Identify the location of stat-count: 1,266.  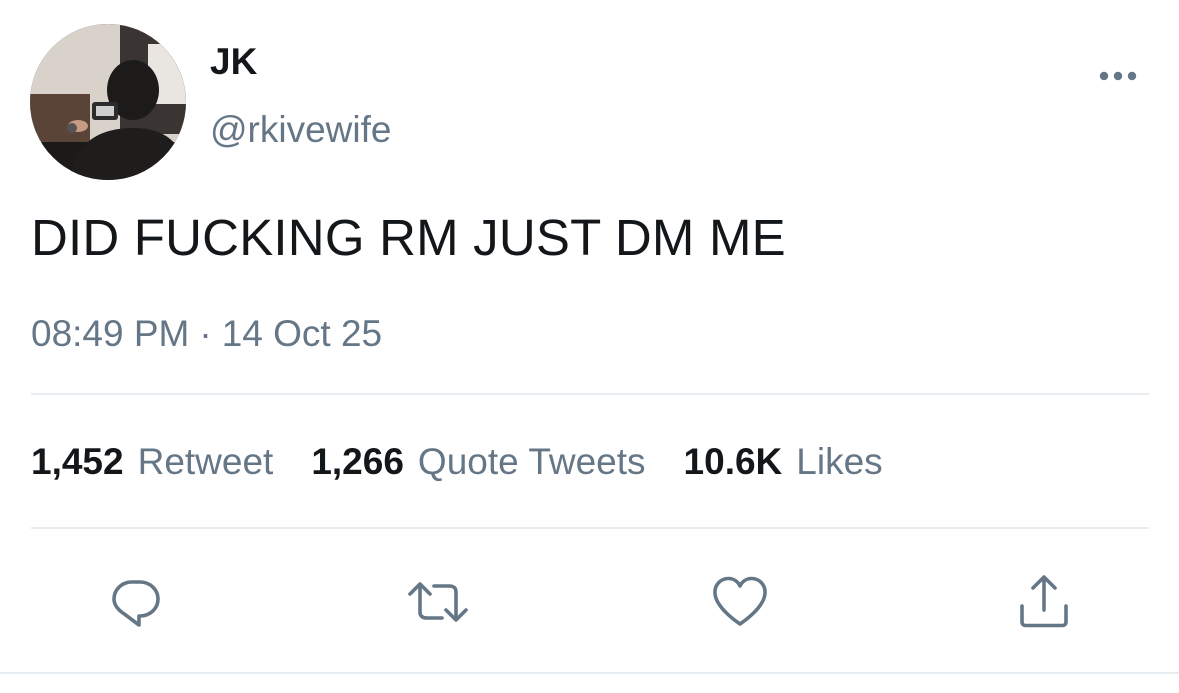
(357, 461).